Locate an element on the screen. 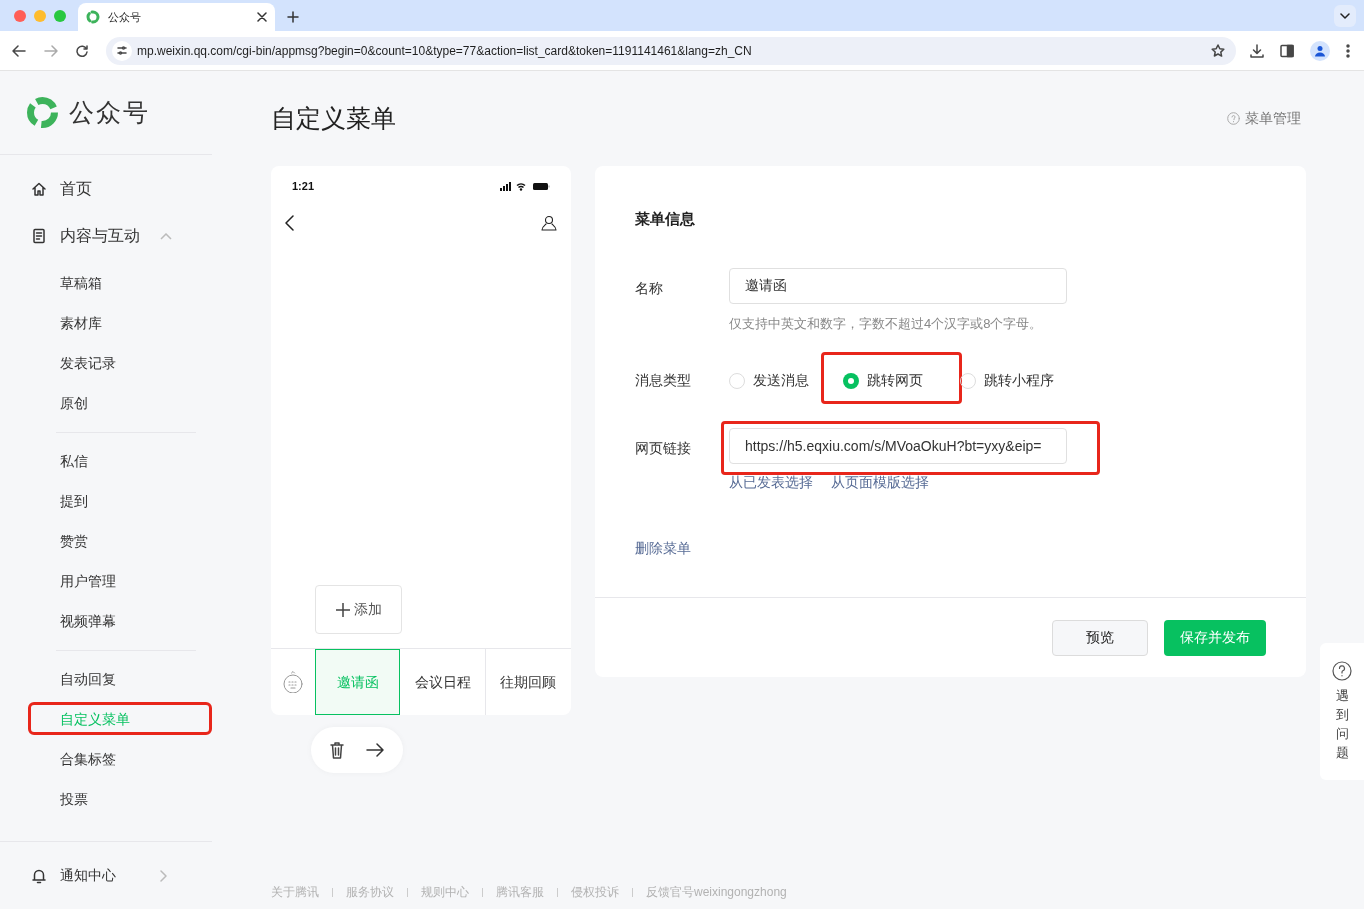  document-icon is located at coordinates (39, 236).